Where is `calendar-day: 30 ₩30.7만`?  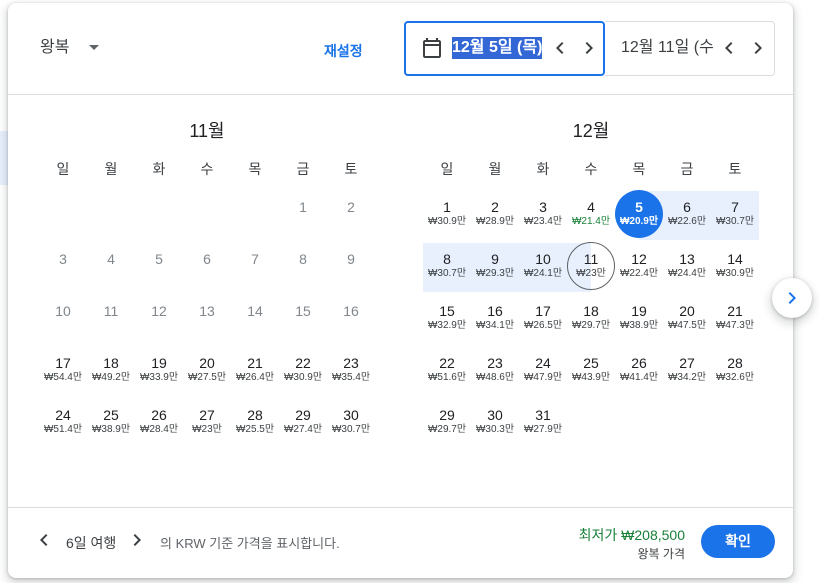 calendar-day: 30 ₩30.7만 is located at coordinates (351, 423).